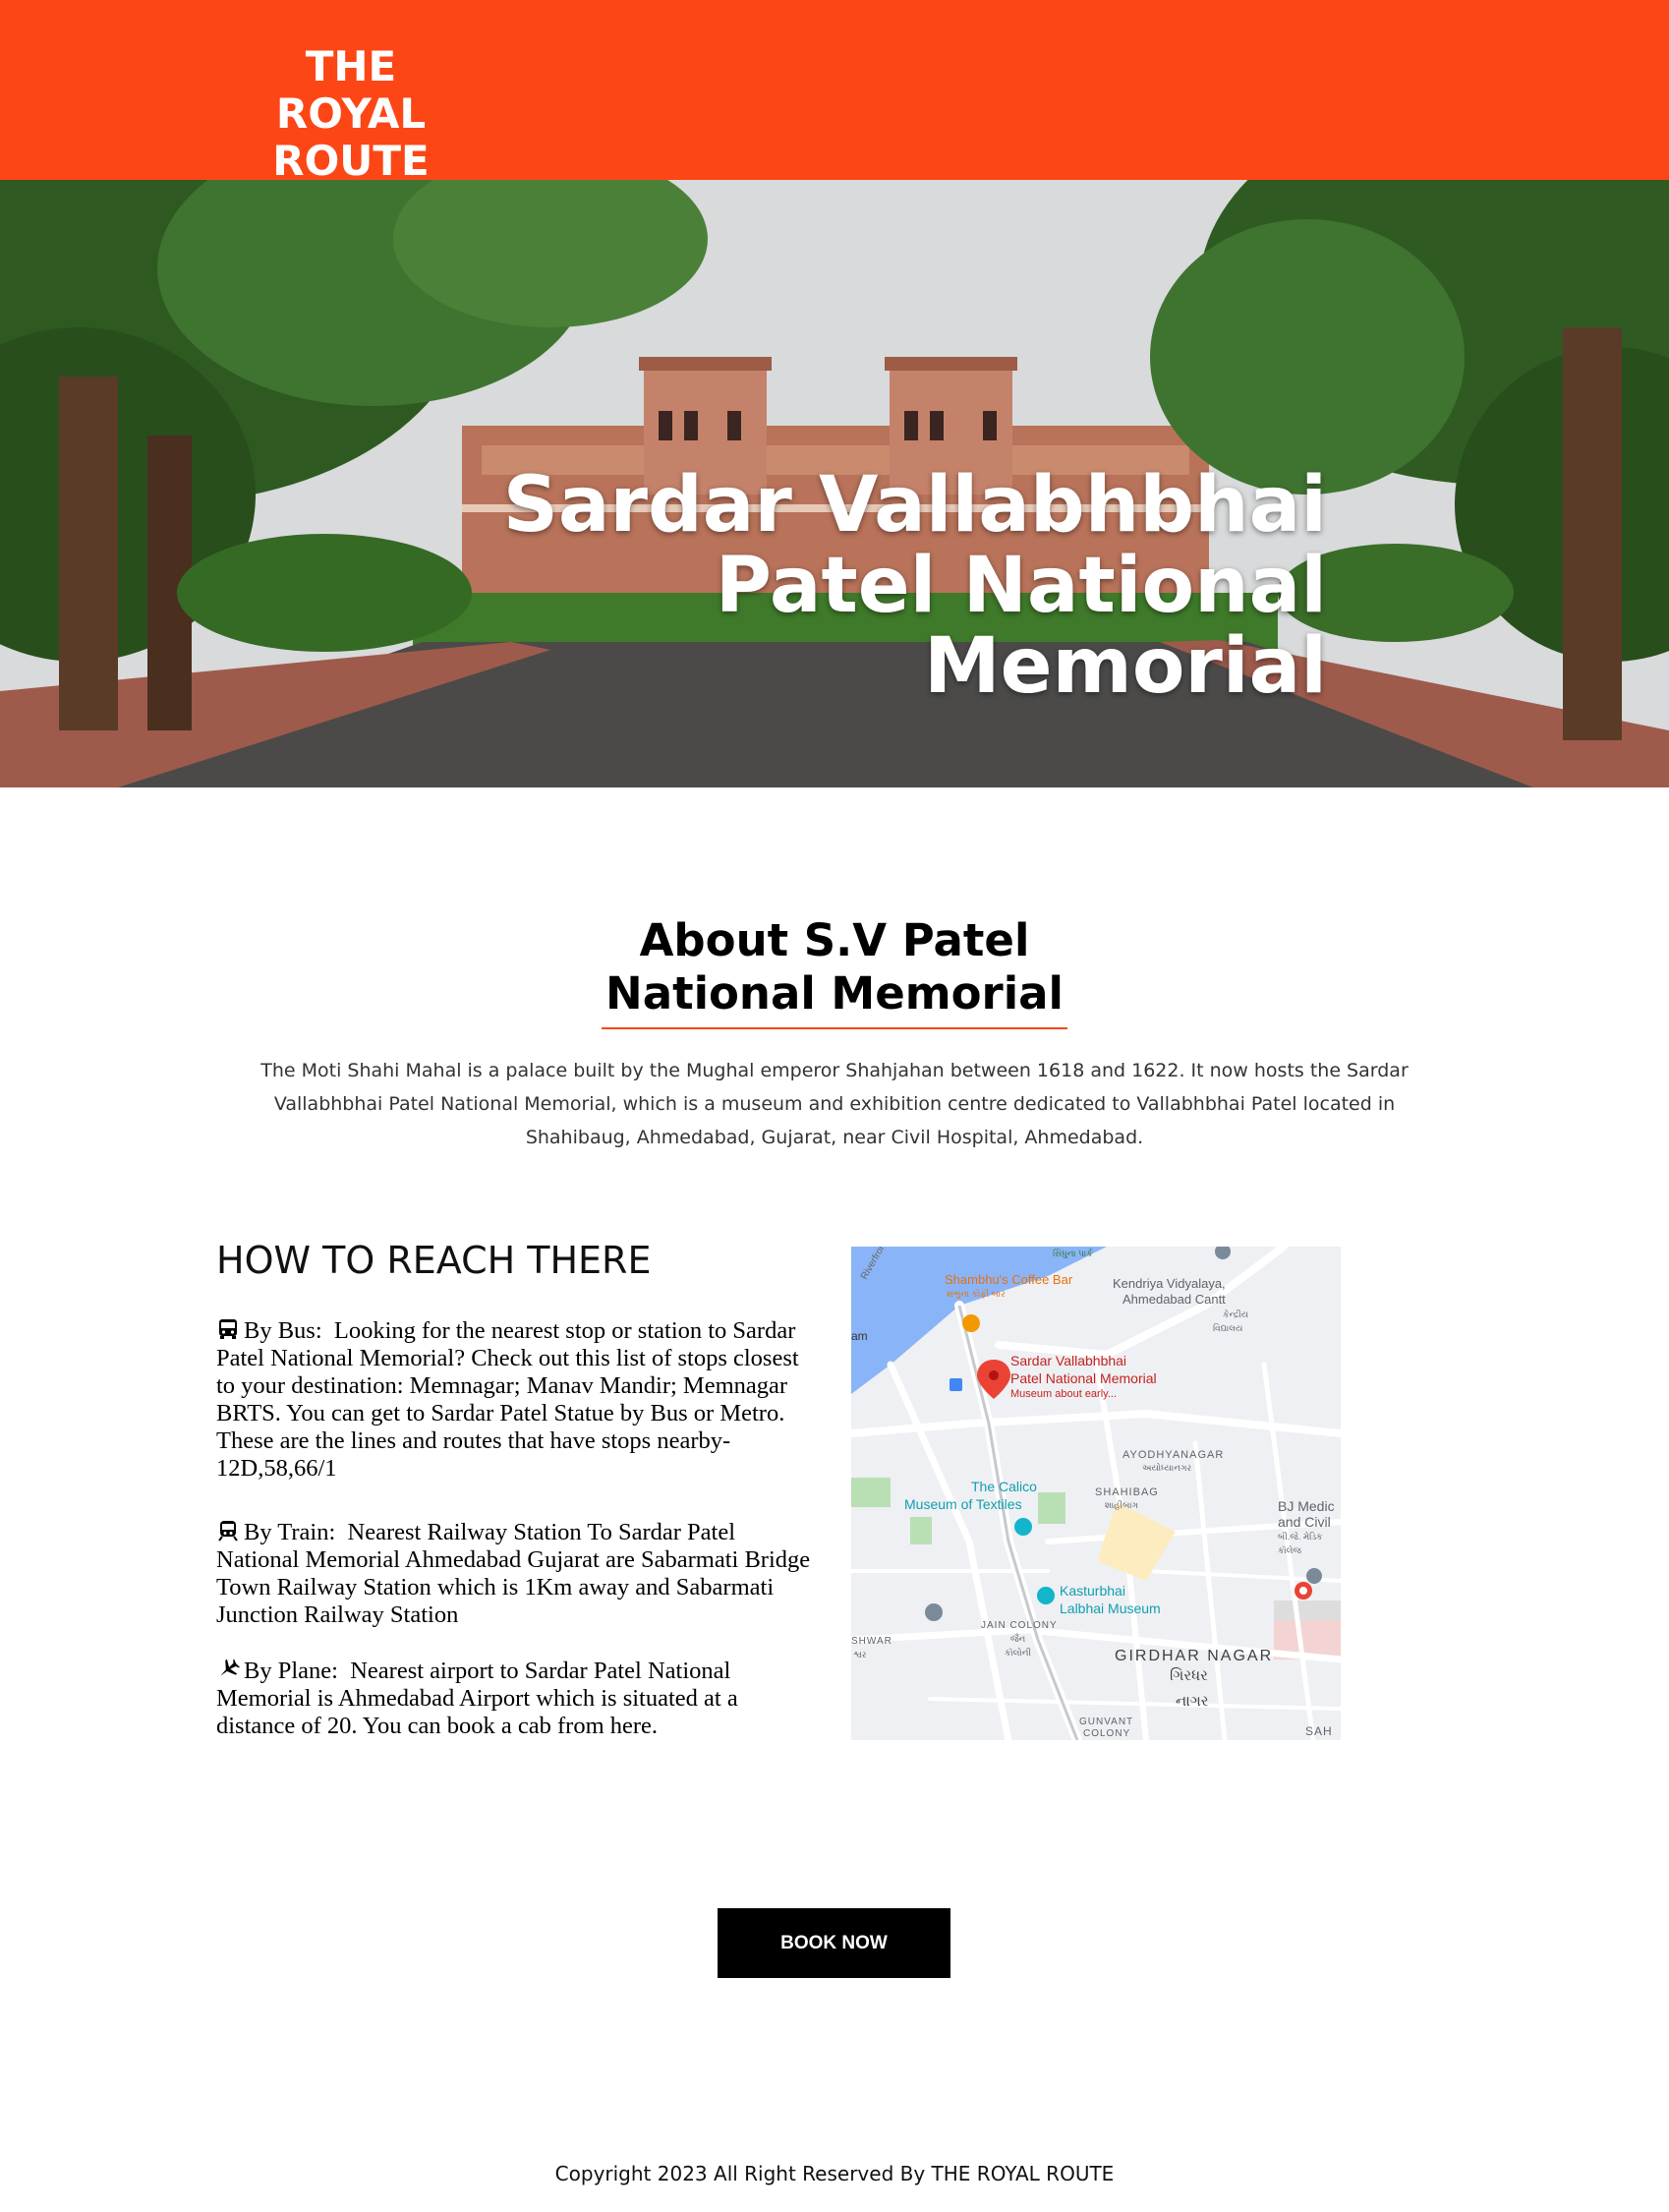 This screenshot has width=1669, height=2212. What do you see at coordinates (1073, 1254) in the screenshot?
I see `map-label-top-local: સિંધુના પાર્ક` at bounding box center [1073, 1254].